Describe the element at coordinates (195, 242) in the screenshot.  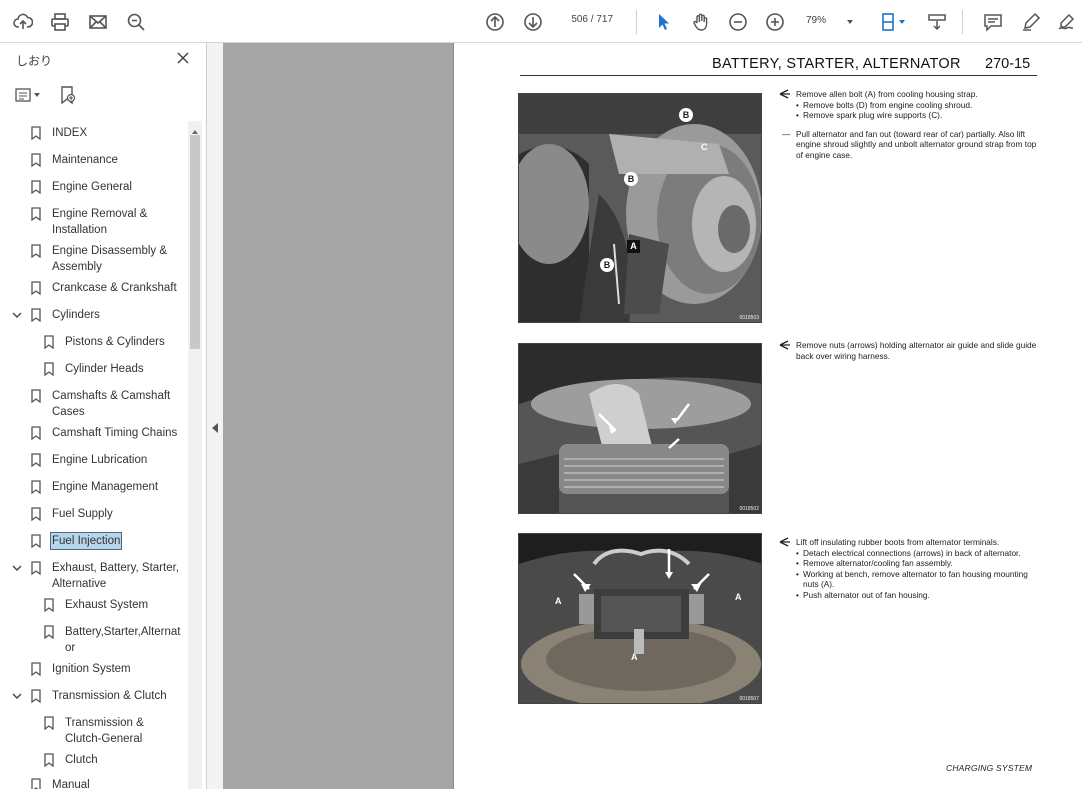
I see `scroll-thumb` at that location.